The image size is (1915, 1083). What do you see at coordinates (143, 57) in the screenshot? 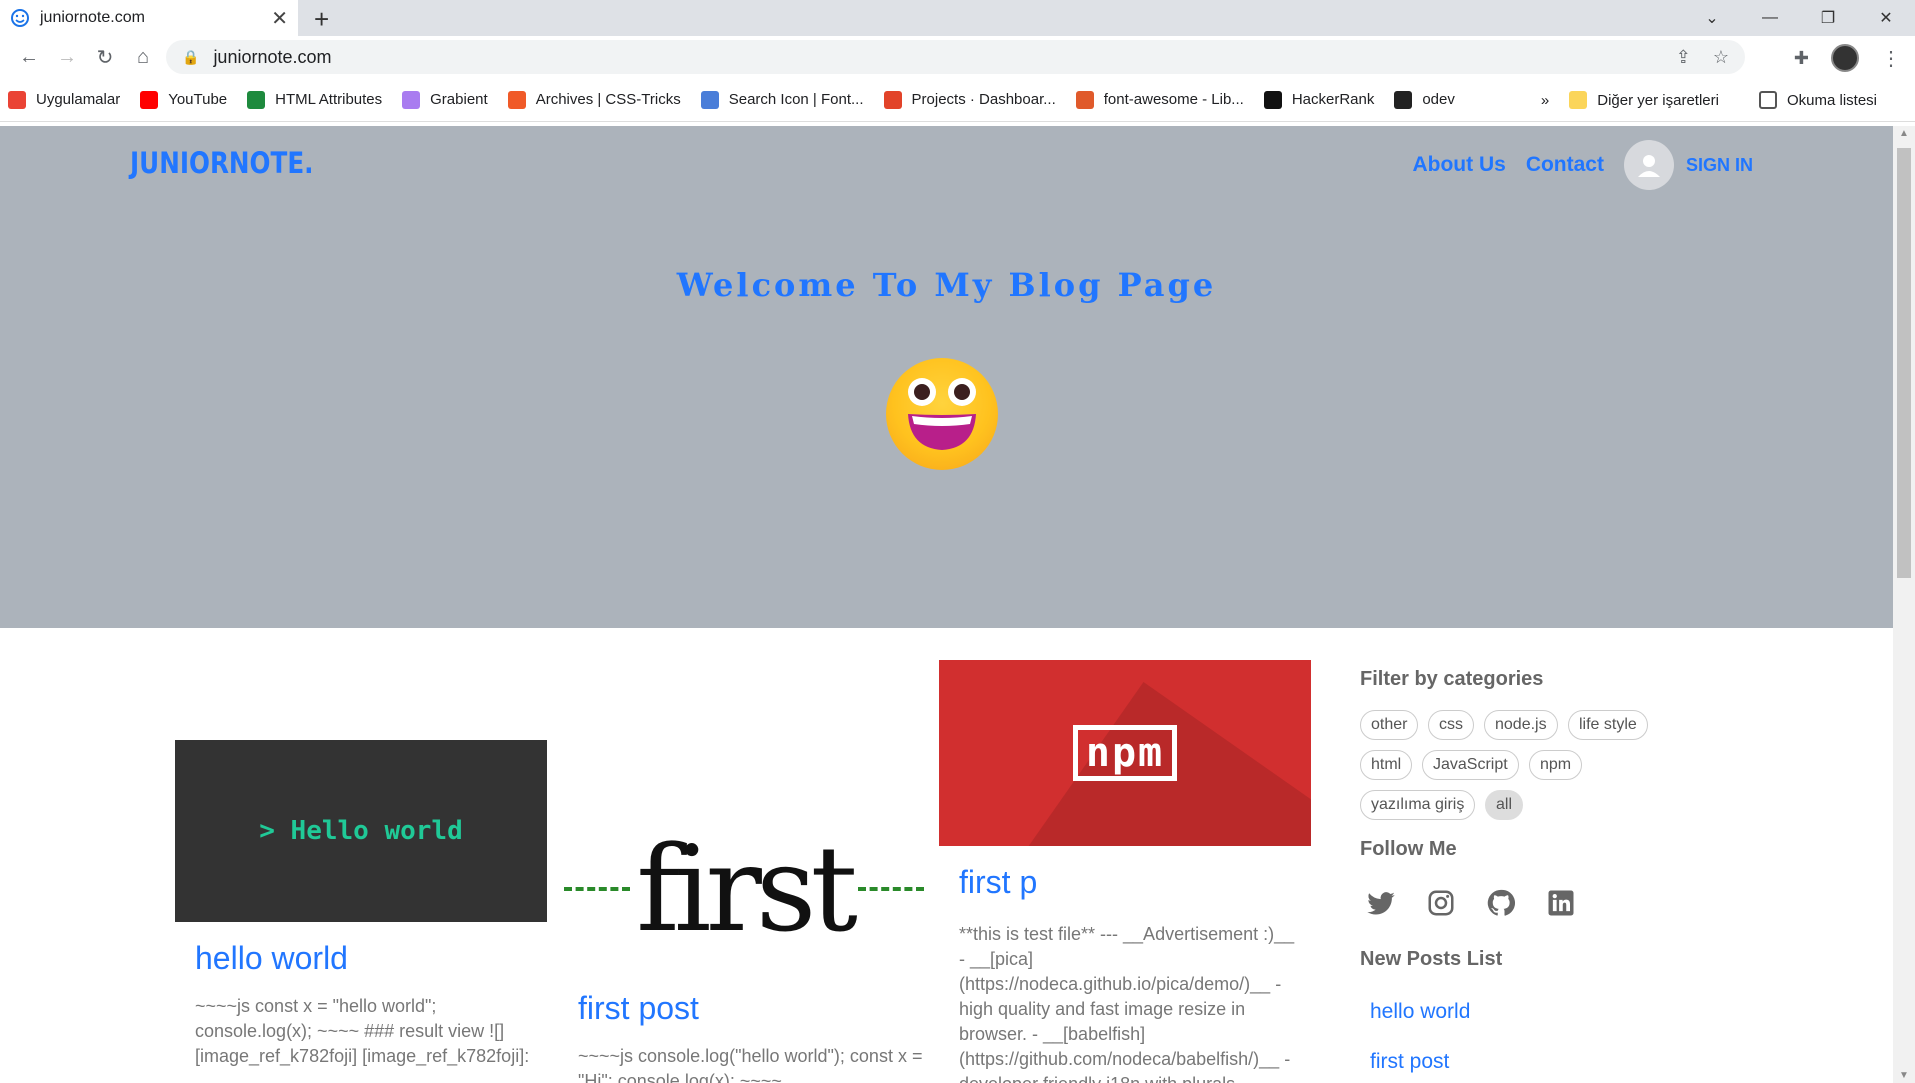
I see `home-icon: ⌂` at bounding box center [143, 57].